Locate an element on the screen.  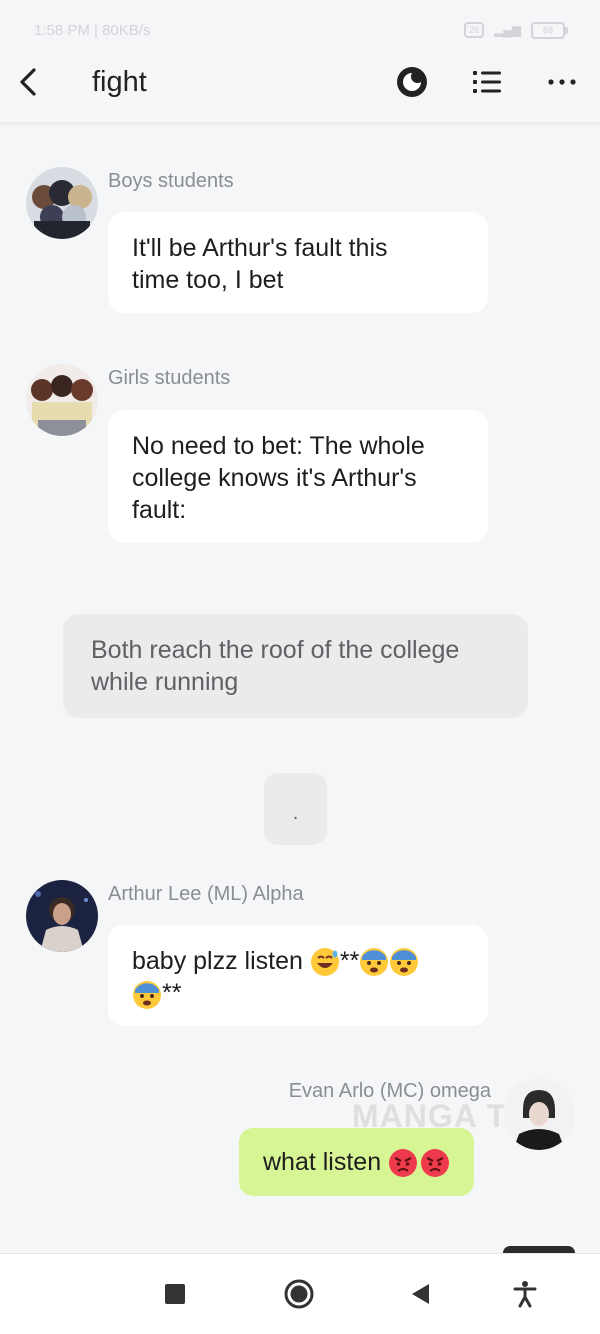
narration-text: while running is located at coordinates (165, 682).